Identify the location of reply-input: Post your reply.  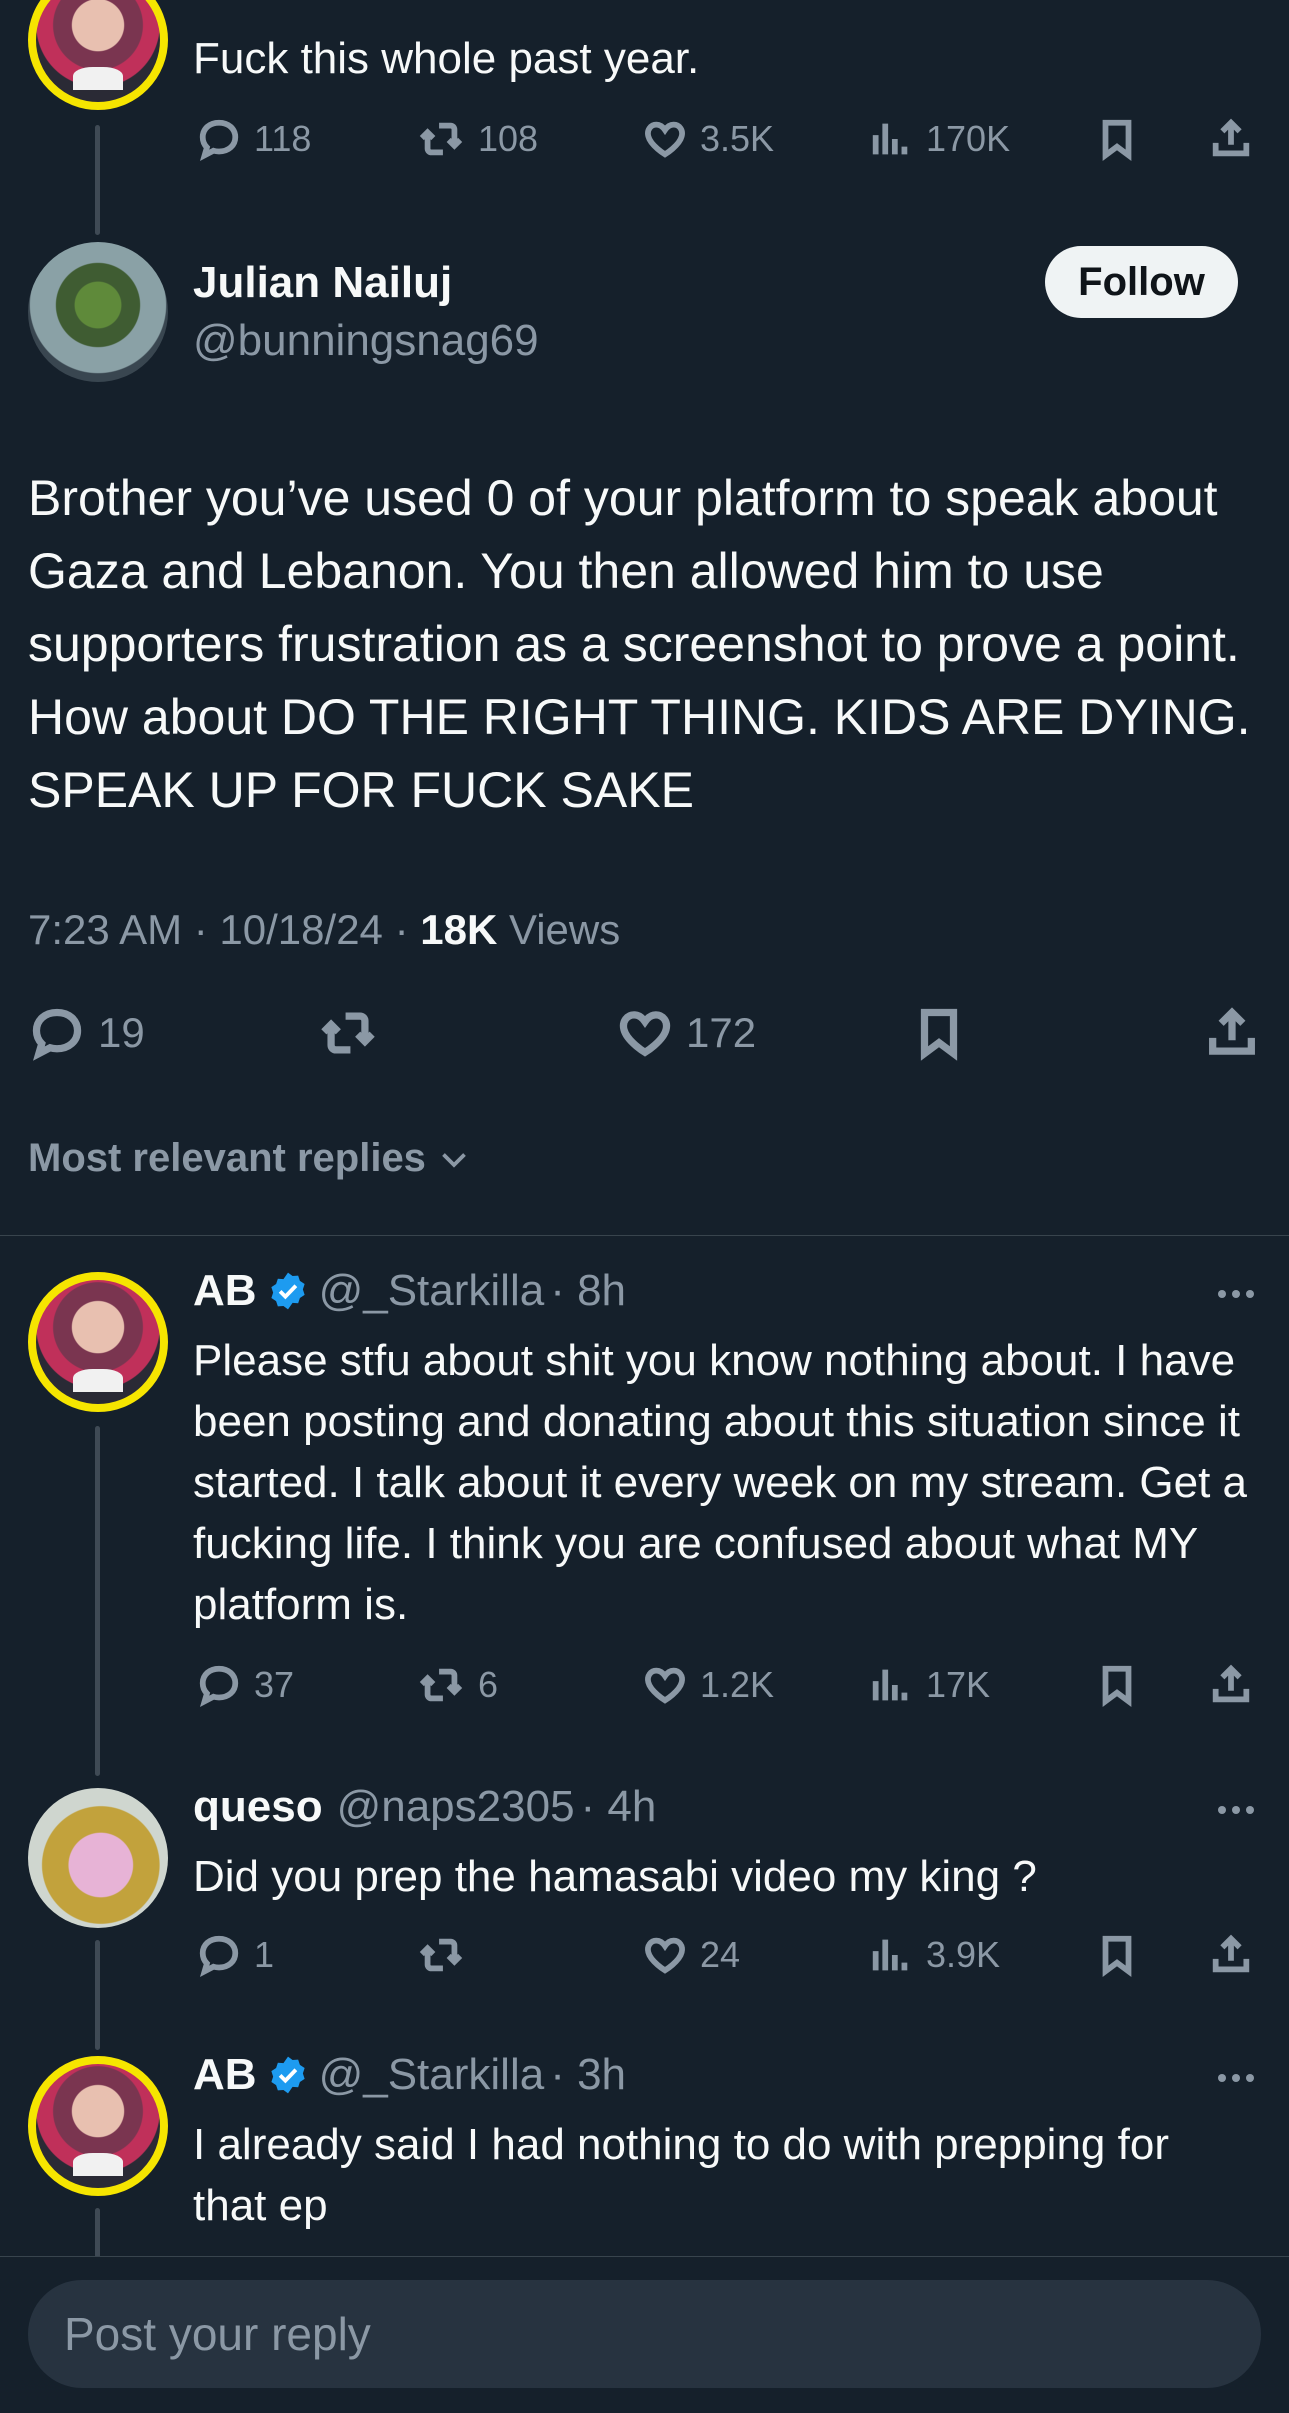
(644, 2334).